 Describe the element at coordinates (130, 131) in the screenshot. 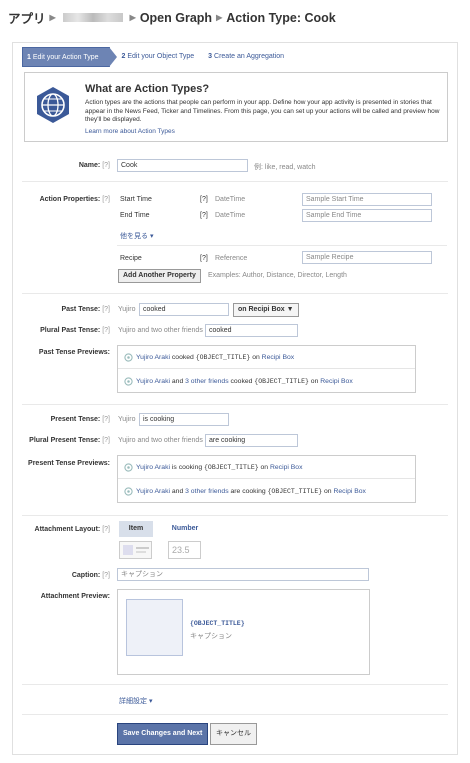

I see `learn-more-link: Learn more about Action Types` at that location.